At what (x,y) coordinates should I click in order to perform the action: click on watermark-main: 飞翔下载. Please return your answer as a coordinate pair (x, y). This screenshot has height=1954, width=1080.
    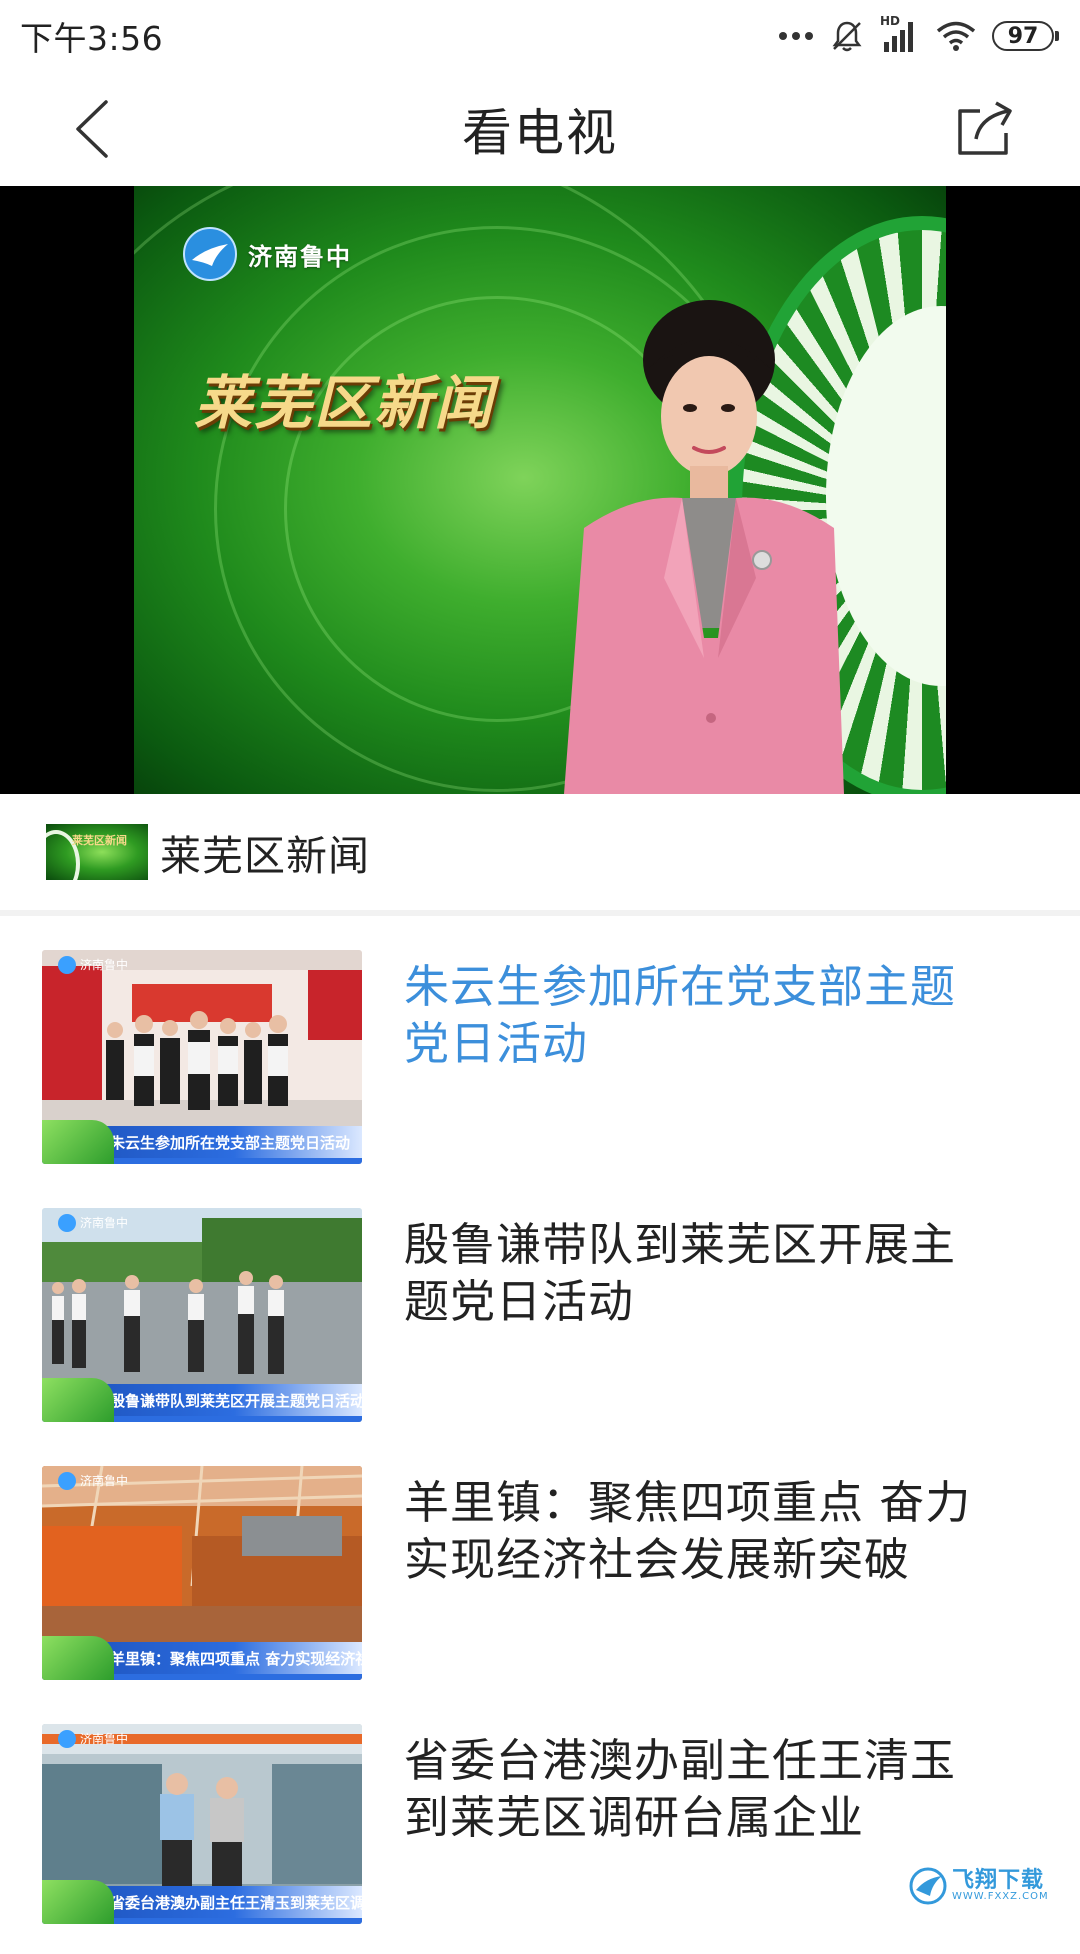
    Looking at the image, I should click on (998, 1881).